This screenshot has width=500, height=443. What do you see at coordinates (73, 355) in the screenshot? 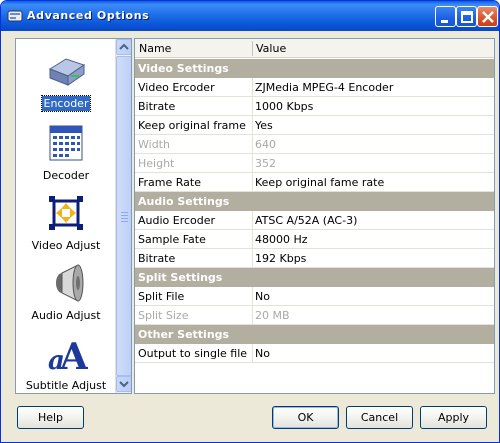
I see `svg-text: A` at bounding box center [73, 355].